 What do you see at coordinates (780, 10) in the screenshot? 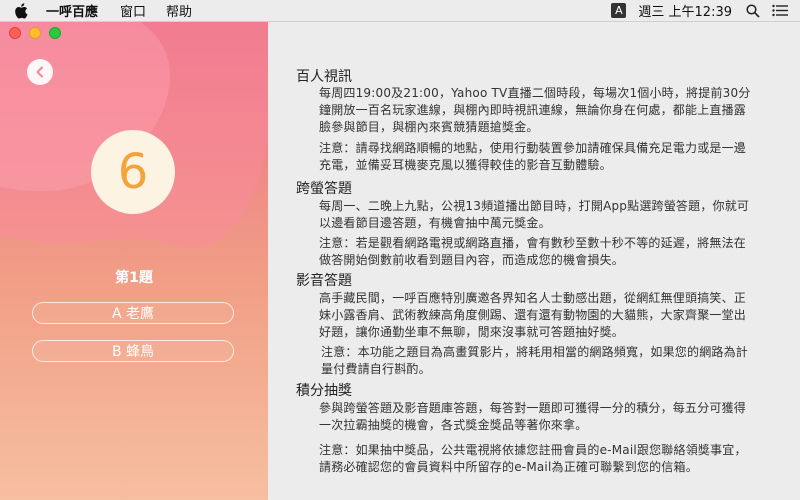
I see `notification-center-icon` at bounding box center [780, 10].